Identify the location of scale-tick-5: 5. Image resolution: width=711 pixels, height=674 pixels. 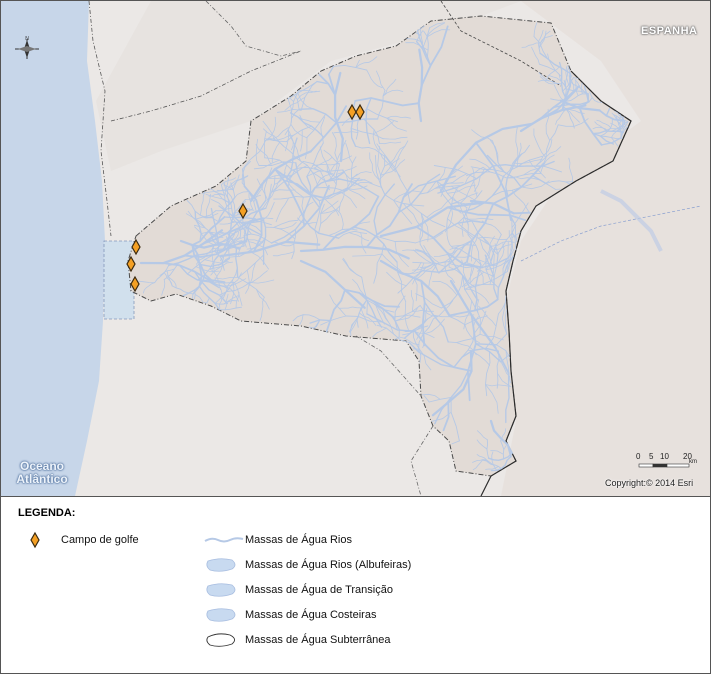
(651, 456).